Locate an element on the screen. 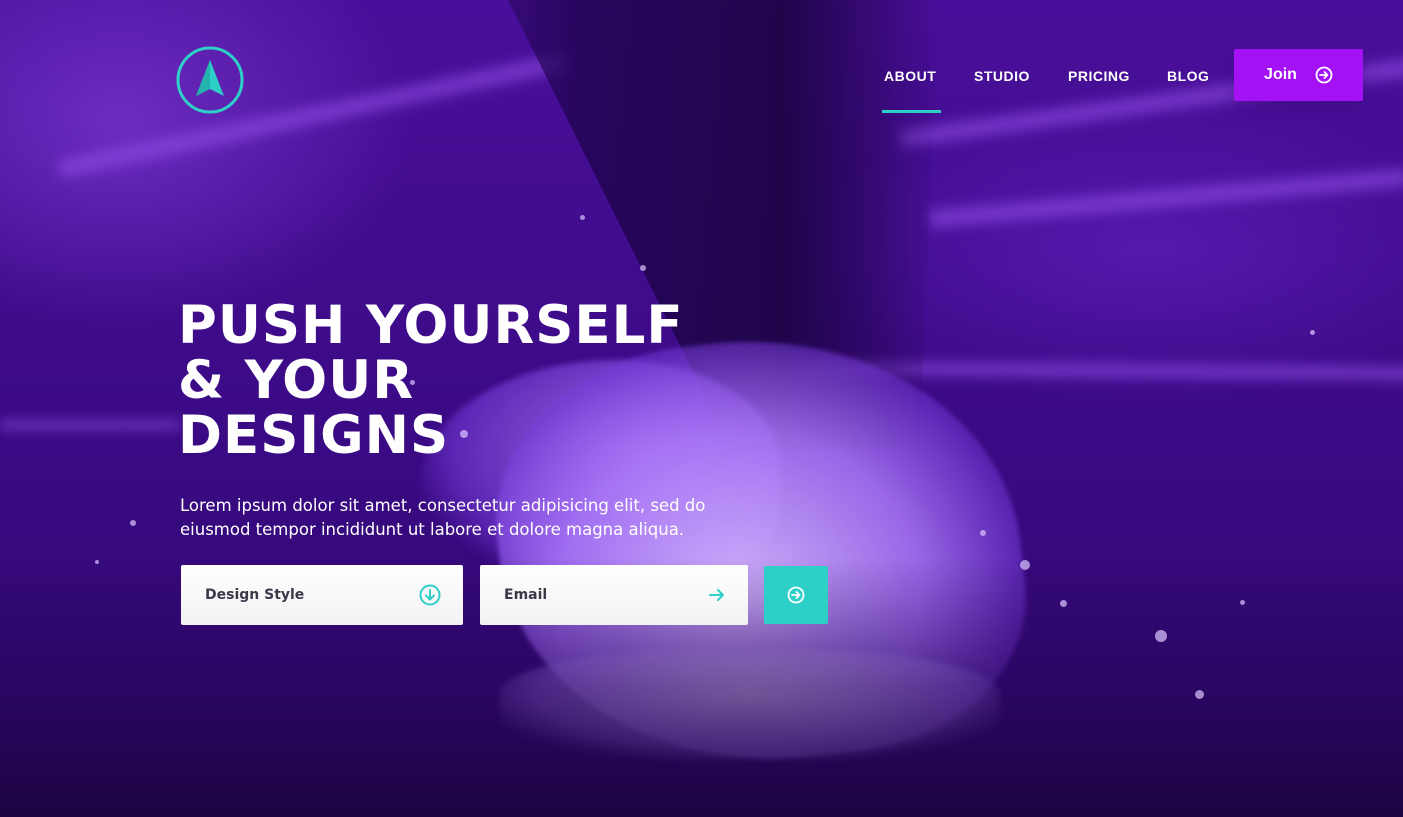  join-button: Join is located at coordinates (1298, 75).